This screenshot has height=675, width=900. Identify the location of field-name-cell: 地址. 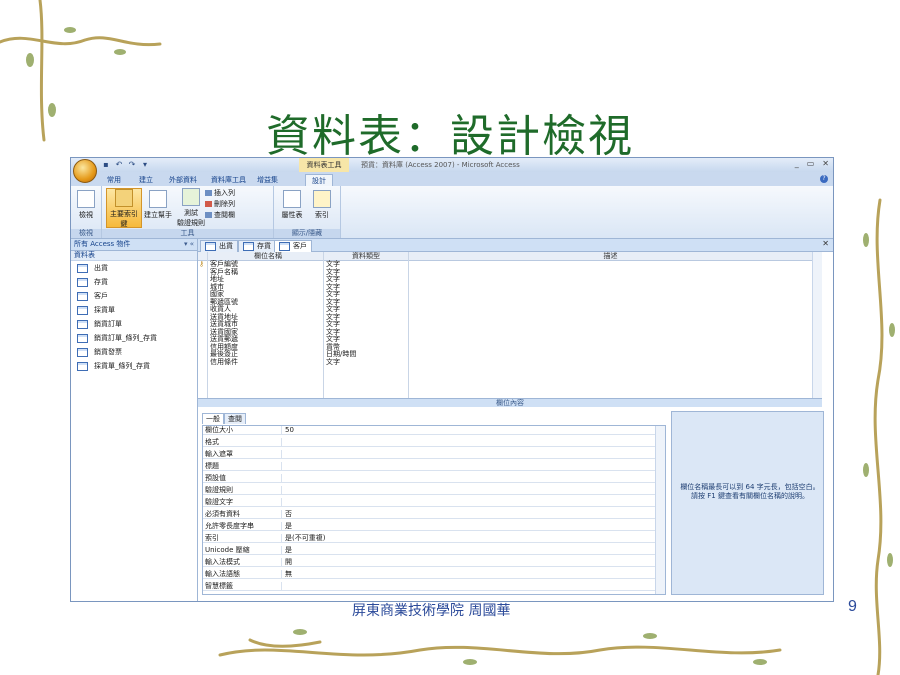
(217, 279).